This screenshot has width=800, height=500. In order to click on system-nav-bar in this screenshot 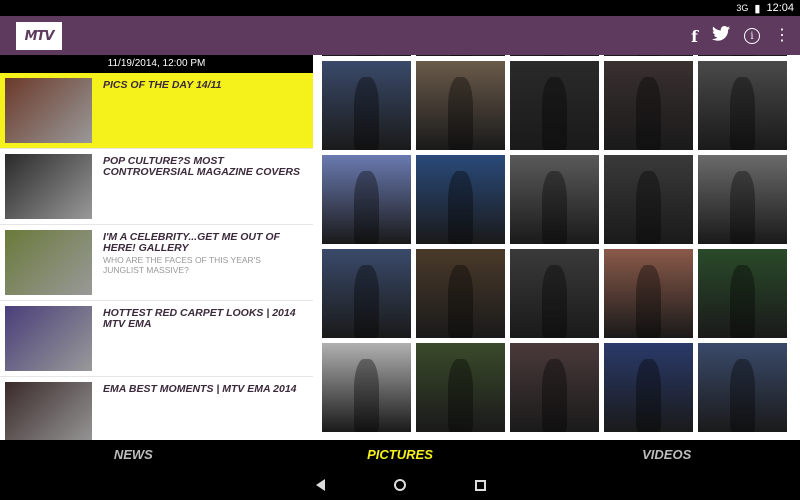, I will do `click(400, 485)`.